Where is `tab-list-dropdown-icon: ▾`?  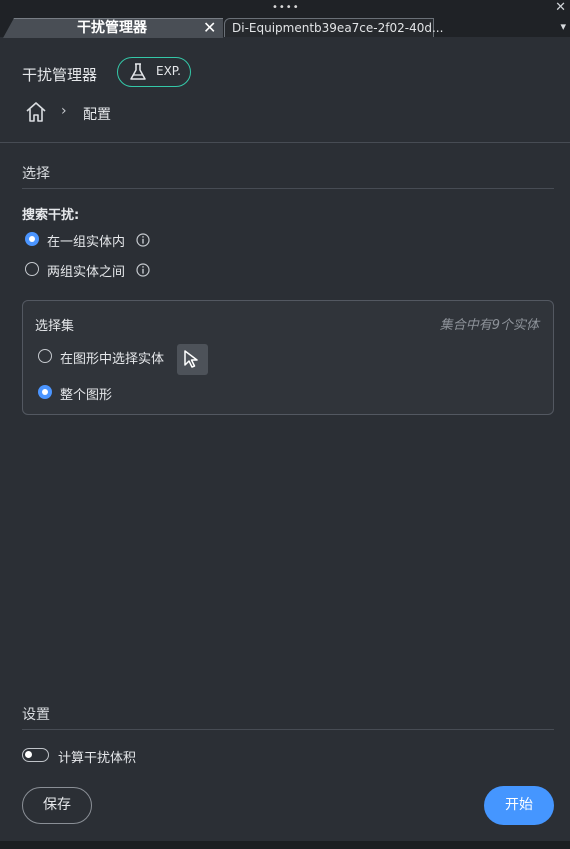
tab-list-dropdown-icon: ▾ is located at coordinates (563, 27).